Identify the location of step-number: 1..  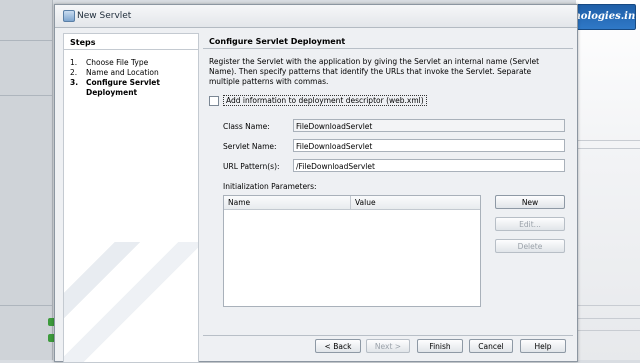
(74, 62).